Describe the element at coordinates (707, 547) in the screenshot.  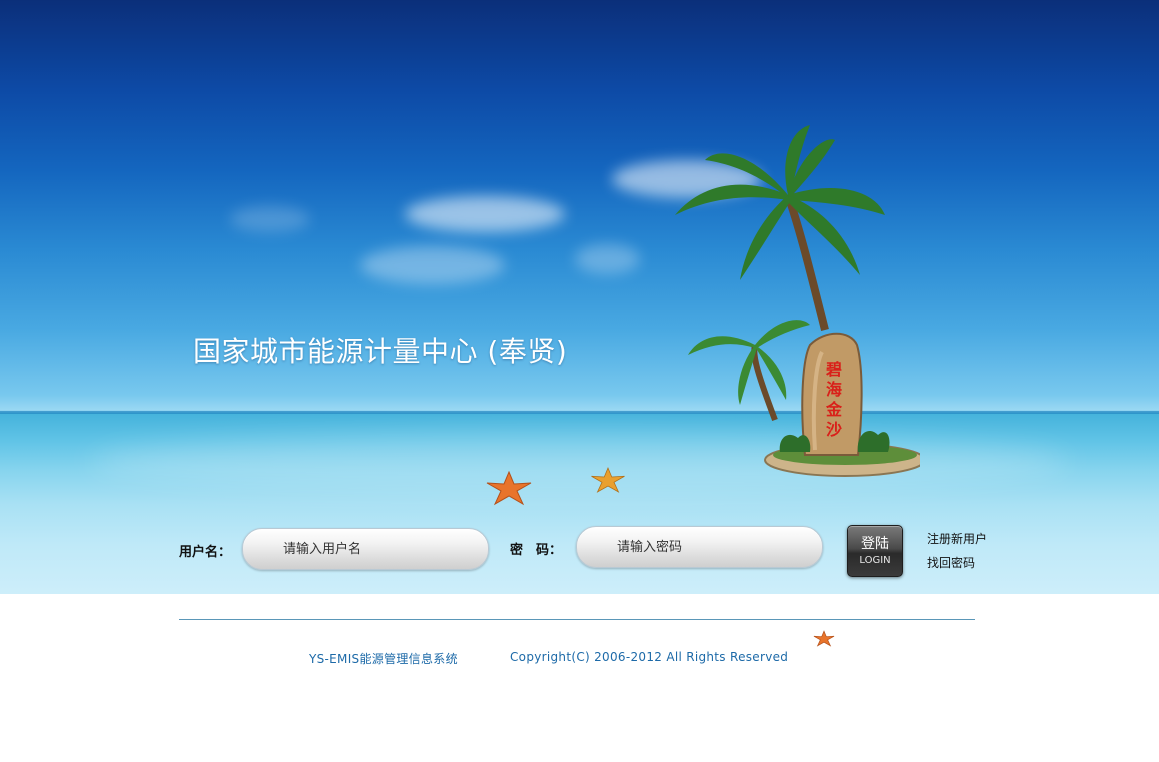
I see `password-input` at that location.